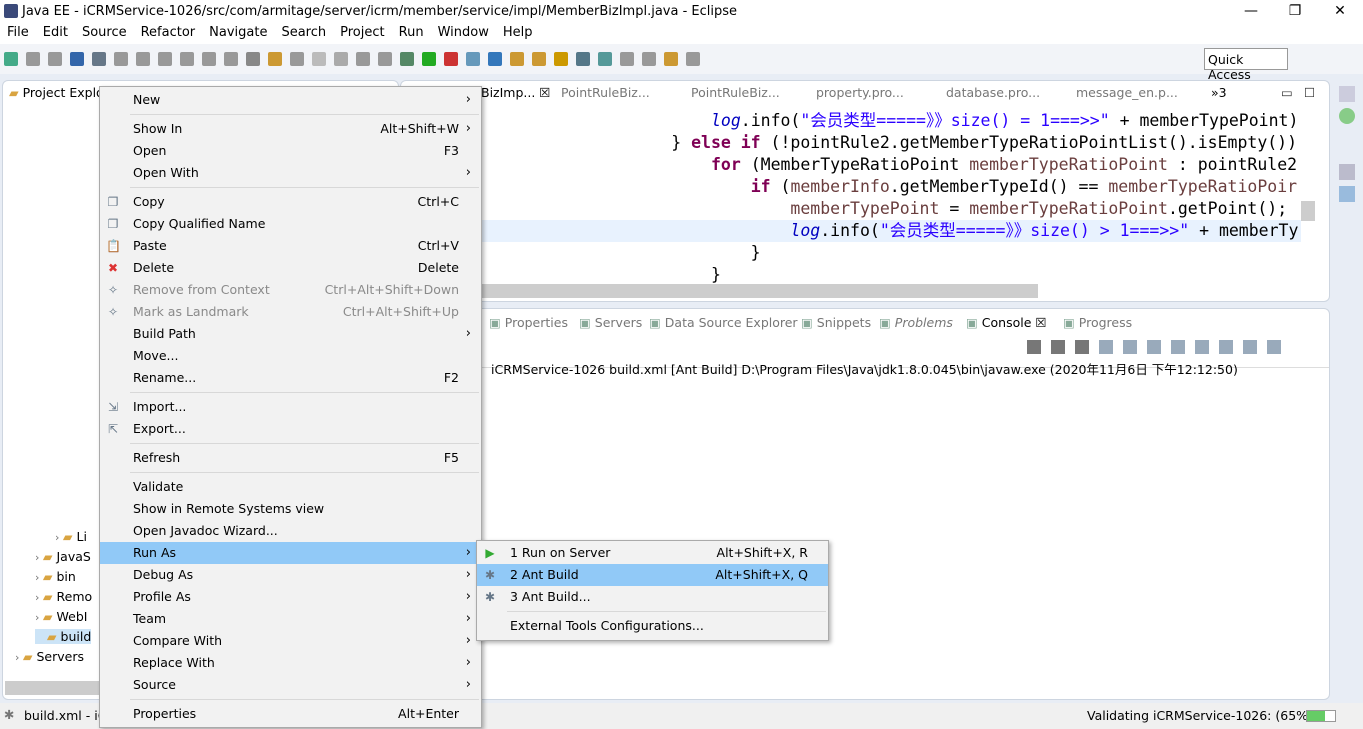 This screenshot has width=1363, height=729. What do you see at coordinates (1006, 322) in the screenshot?
I see `tab-console: ▣ Console ☒` at bounding box center [1006, 322].